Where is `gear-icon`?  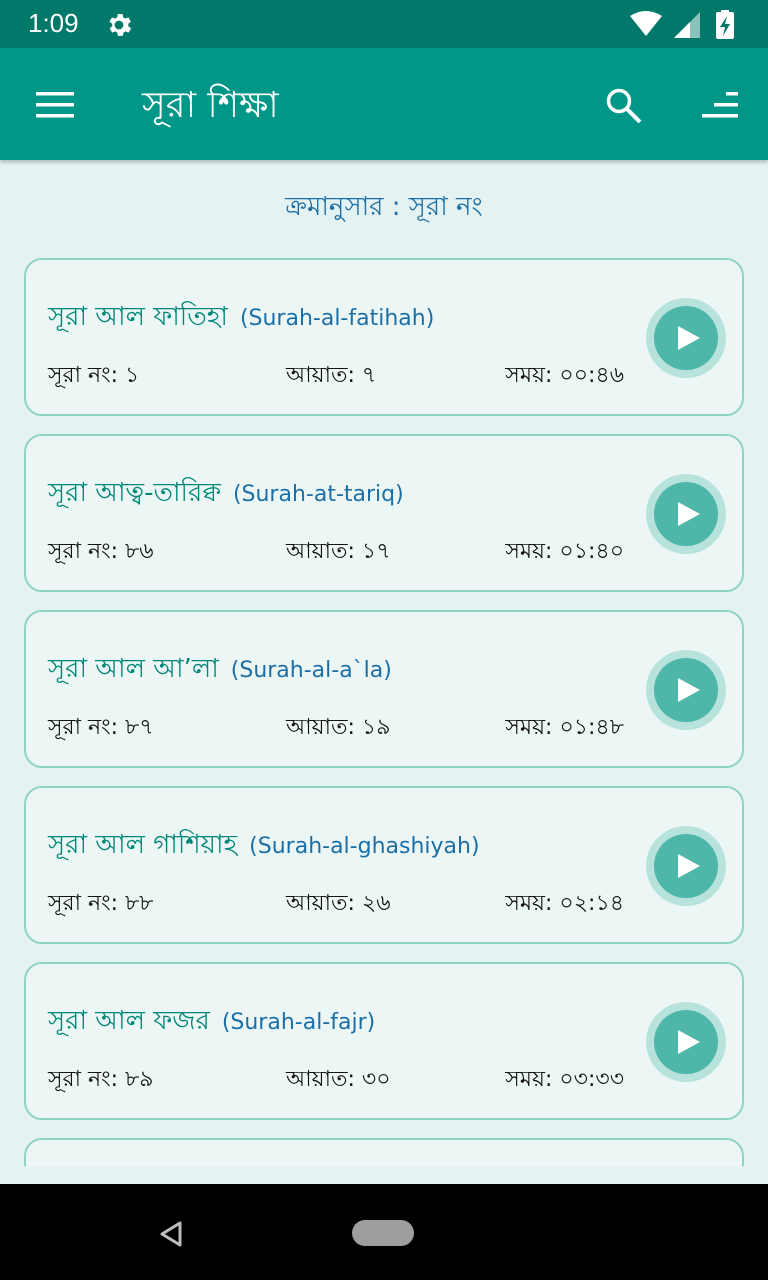 gear-icon is located at coordinates (120, 25).